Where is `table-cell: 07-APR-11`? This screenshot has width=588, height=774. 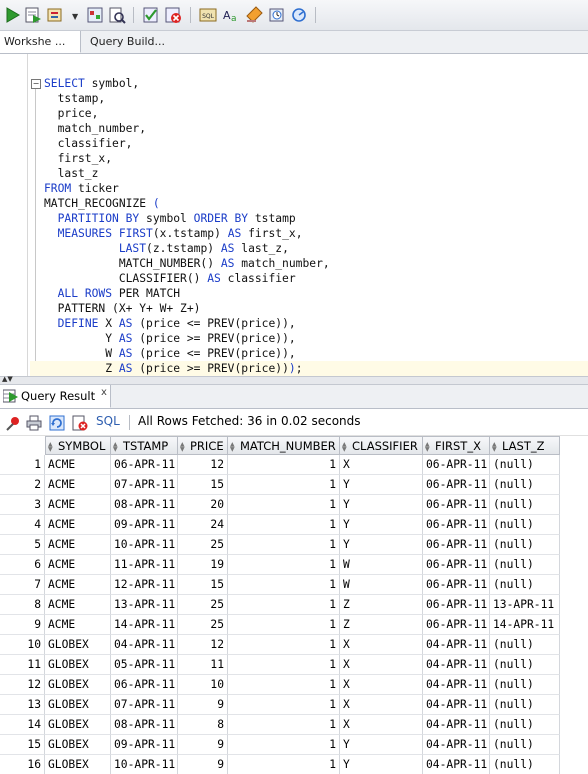 table-cell: 07-APR-11 is located at coordinates (144, 485).